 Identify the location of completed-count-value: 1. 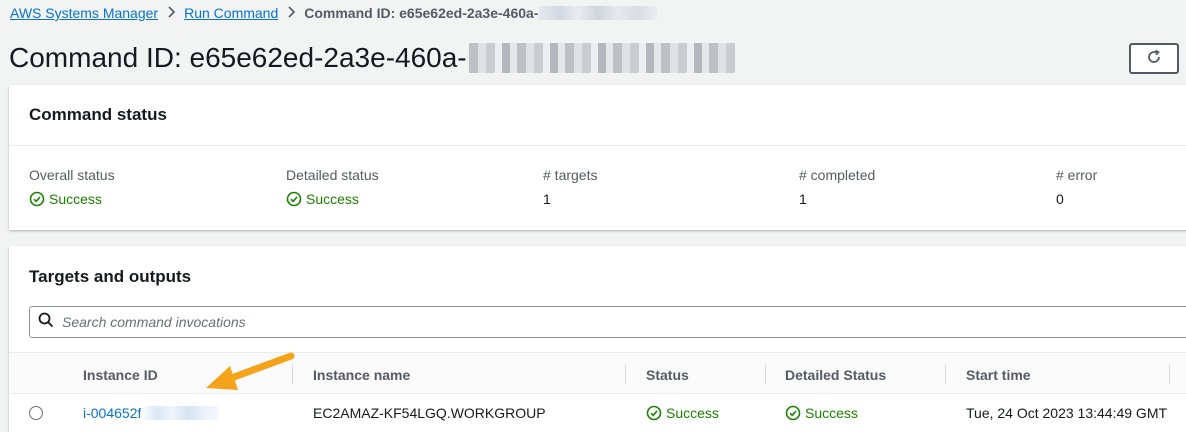
(803, 199).